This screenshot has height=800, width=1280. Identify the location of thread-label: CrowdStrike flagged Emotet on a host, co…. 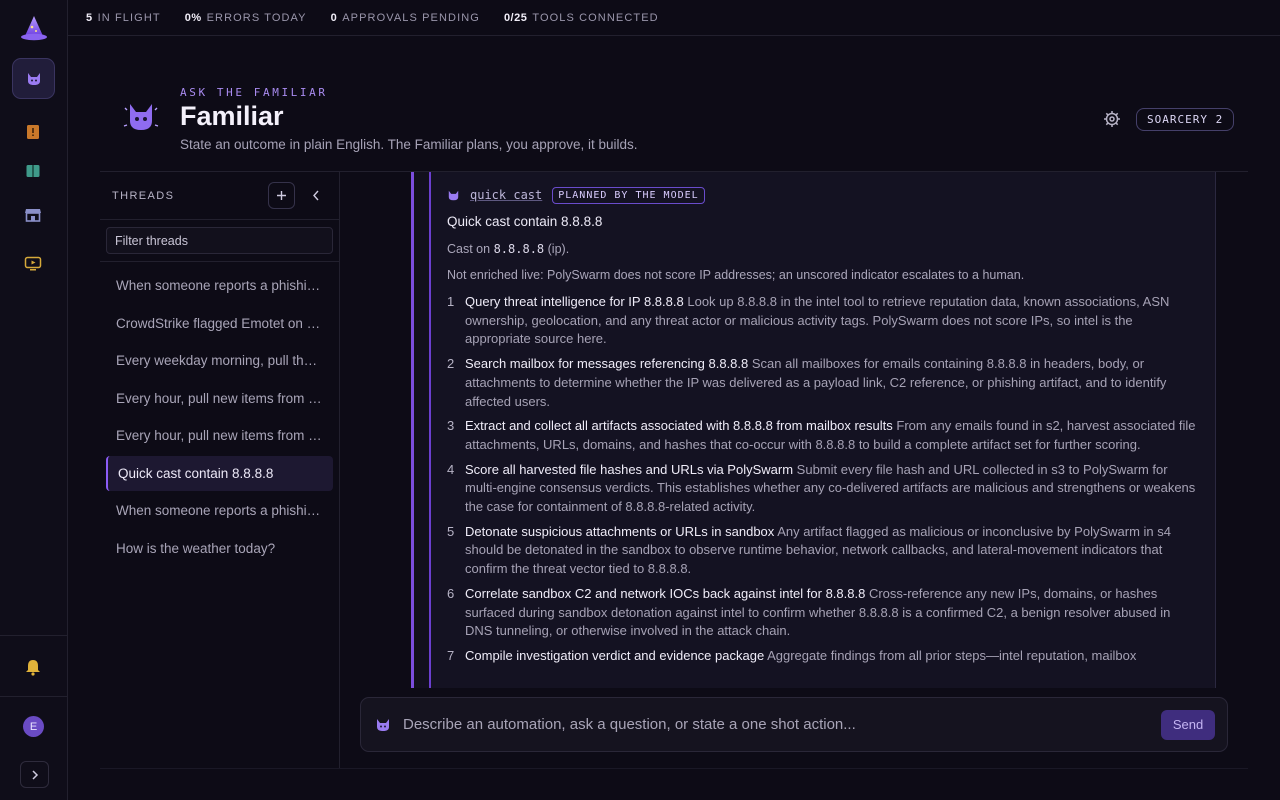
(219, 323).